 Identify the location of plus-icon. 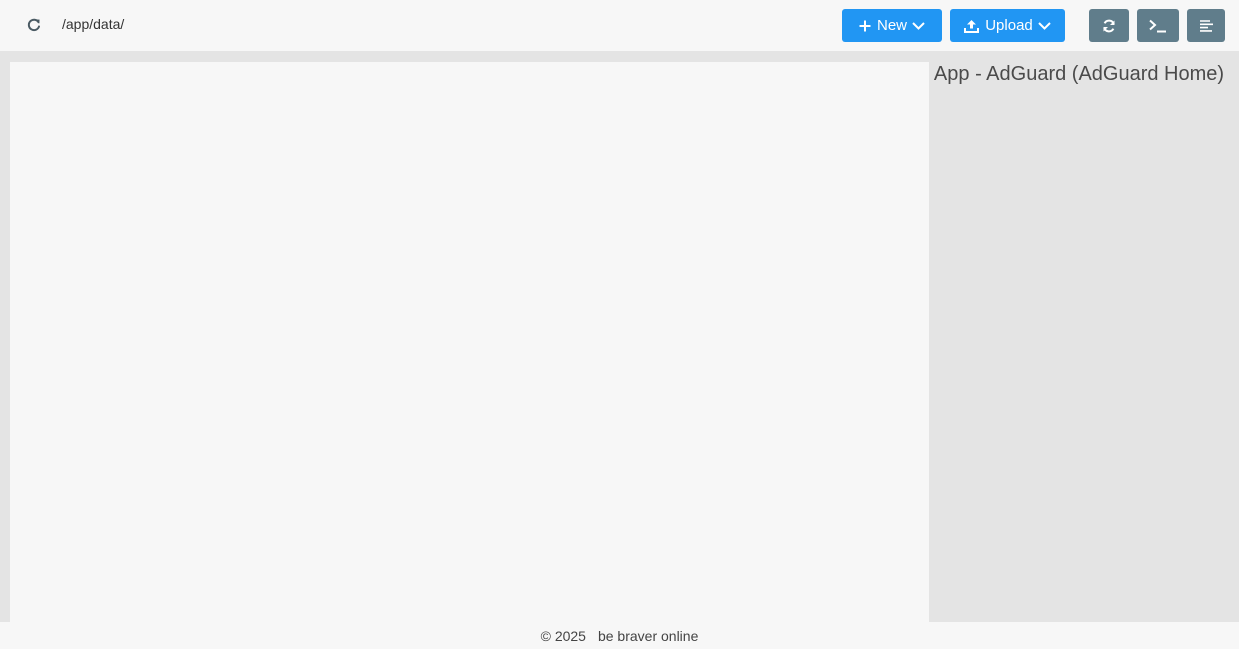
(865, 26).